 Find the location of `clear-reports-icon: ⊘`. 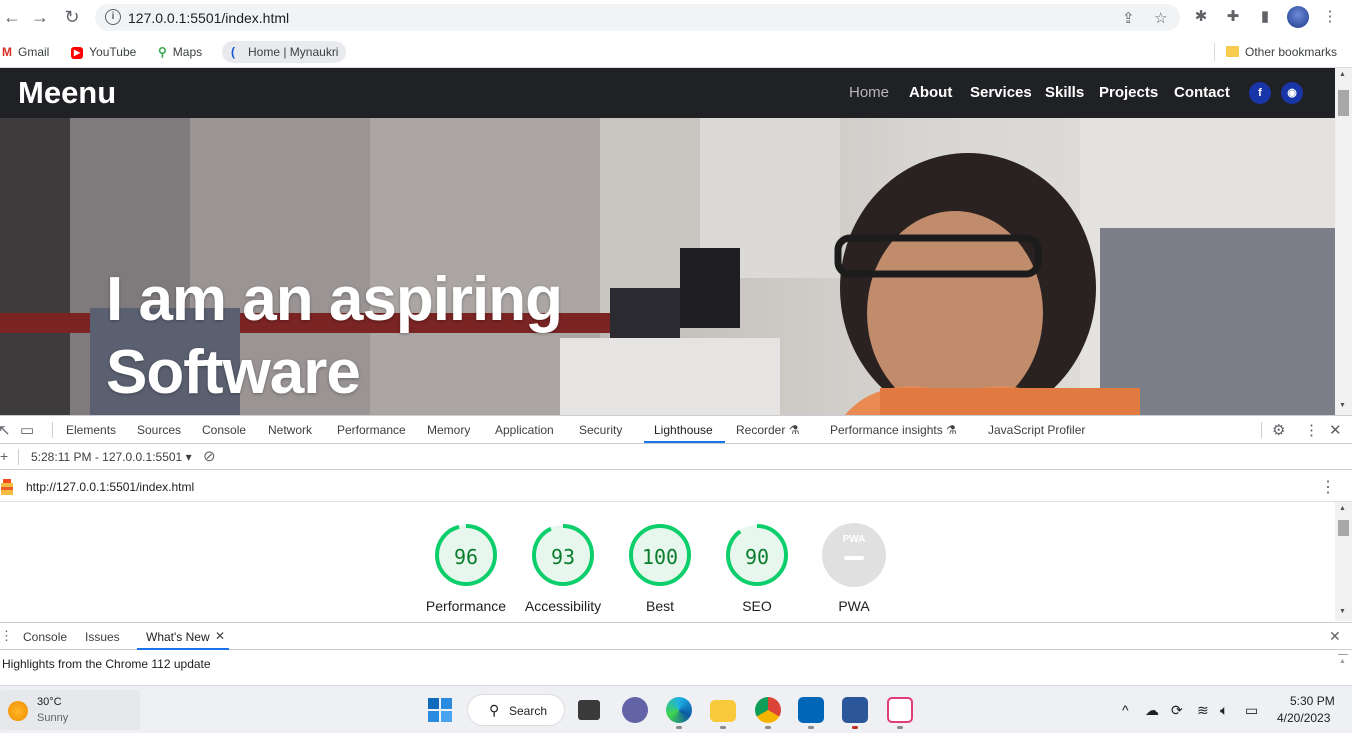

clear-reports-icon: ⊘ is located at coordinates (209, 456).